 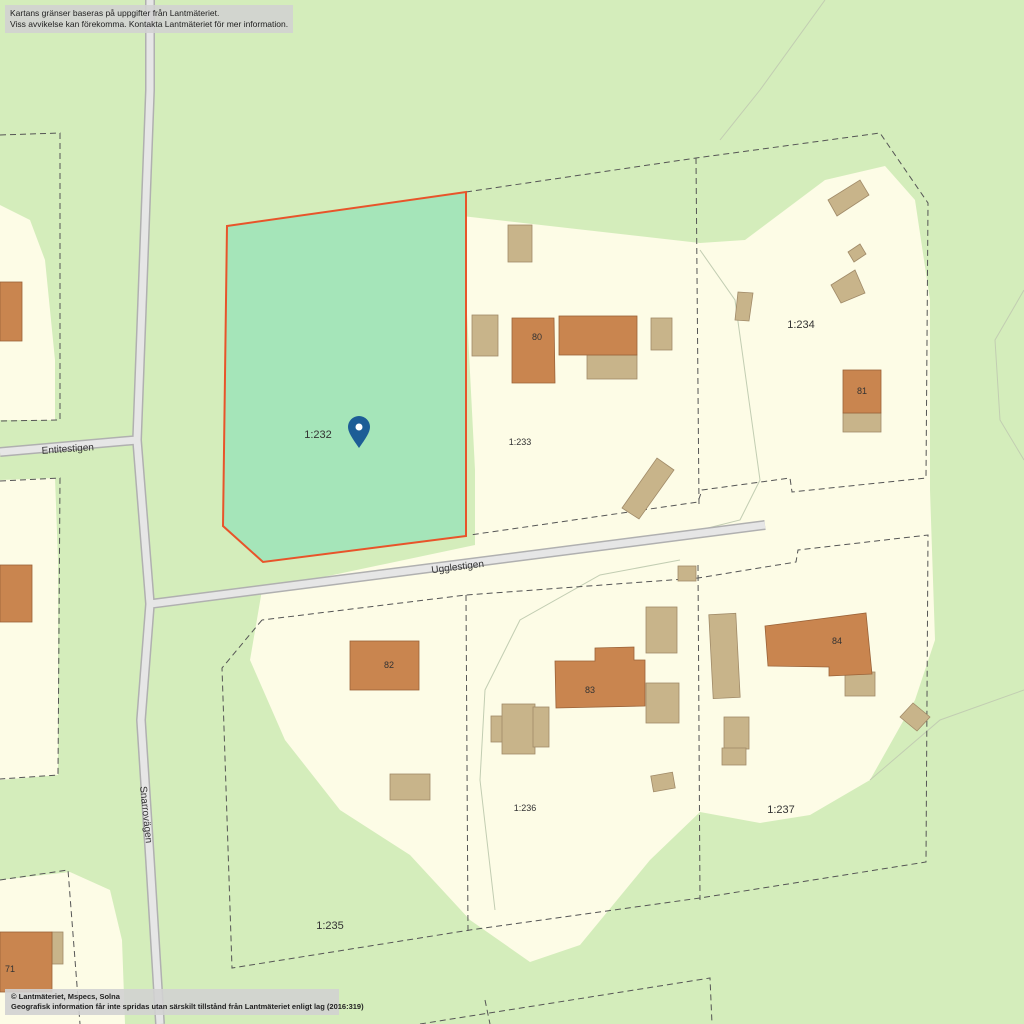 I want to click on parcel-label-237: 1:237, so click(x=781, y=810).